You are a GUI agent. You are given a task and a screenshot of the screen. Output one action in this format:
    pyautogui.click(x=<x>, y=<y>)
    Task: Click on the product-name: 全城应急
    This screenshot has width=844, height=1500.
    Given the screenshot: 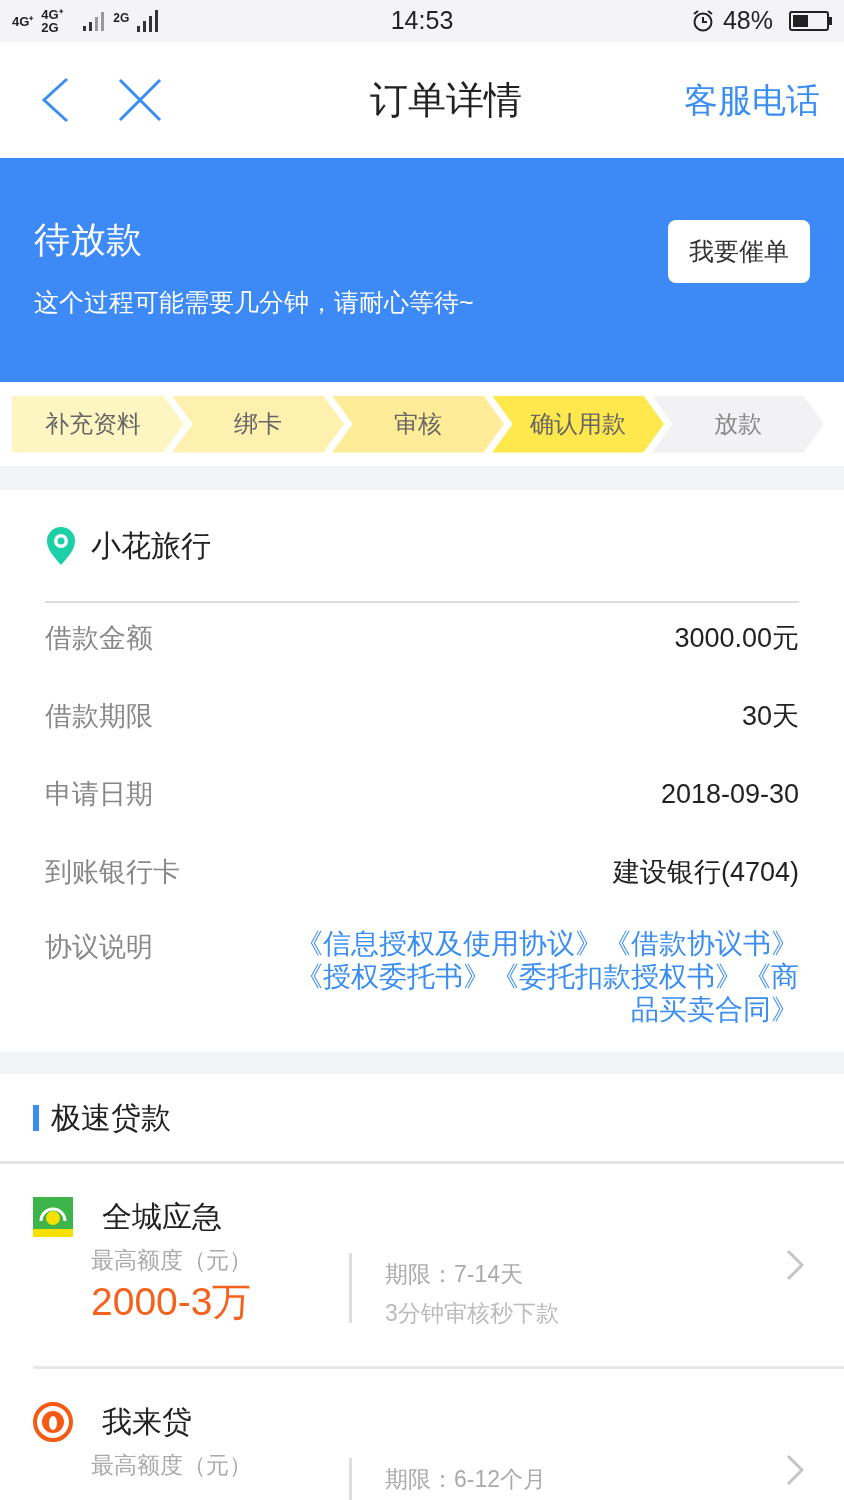 What is the action you would take?
    pyautogui.click(x=162, y=1217)
    